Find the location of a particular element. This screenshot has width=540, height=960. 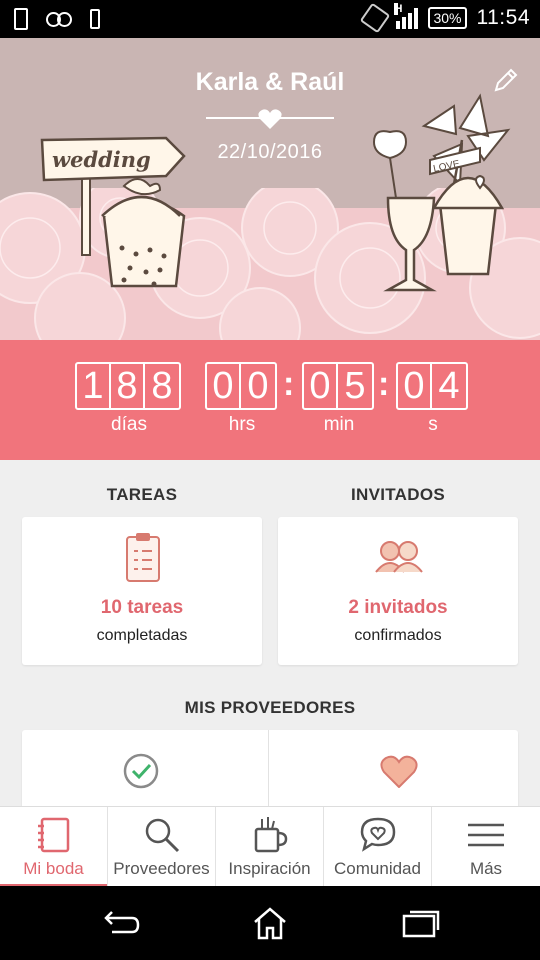

clock: 11:54 is located at coordinates (503, 17).